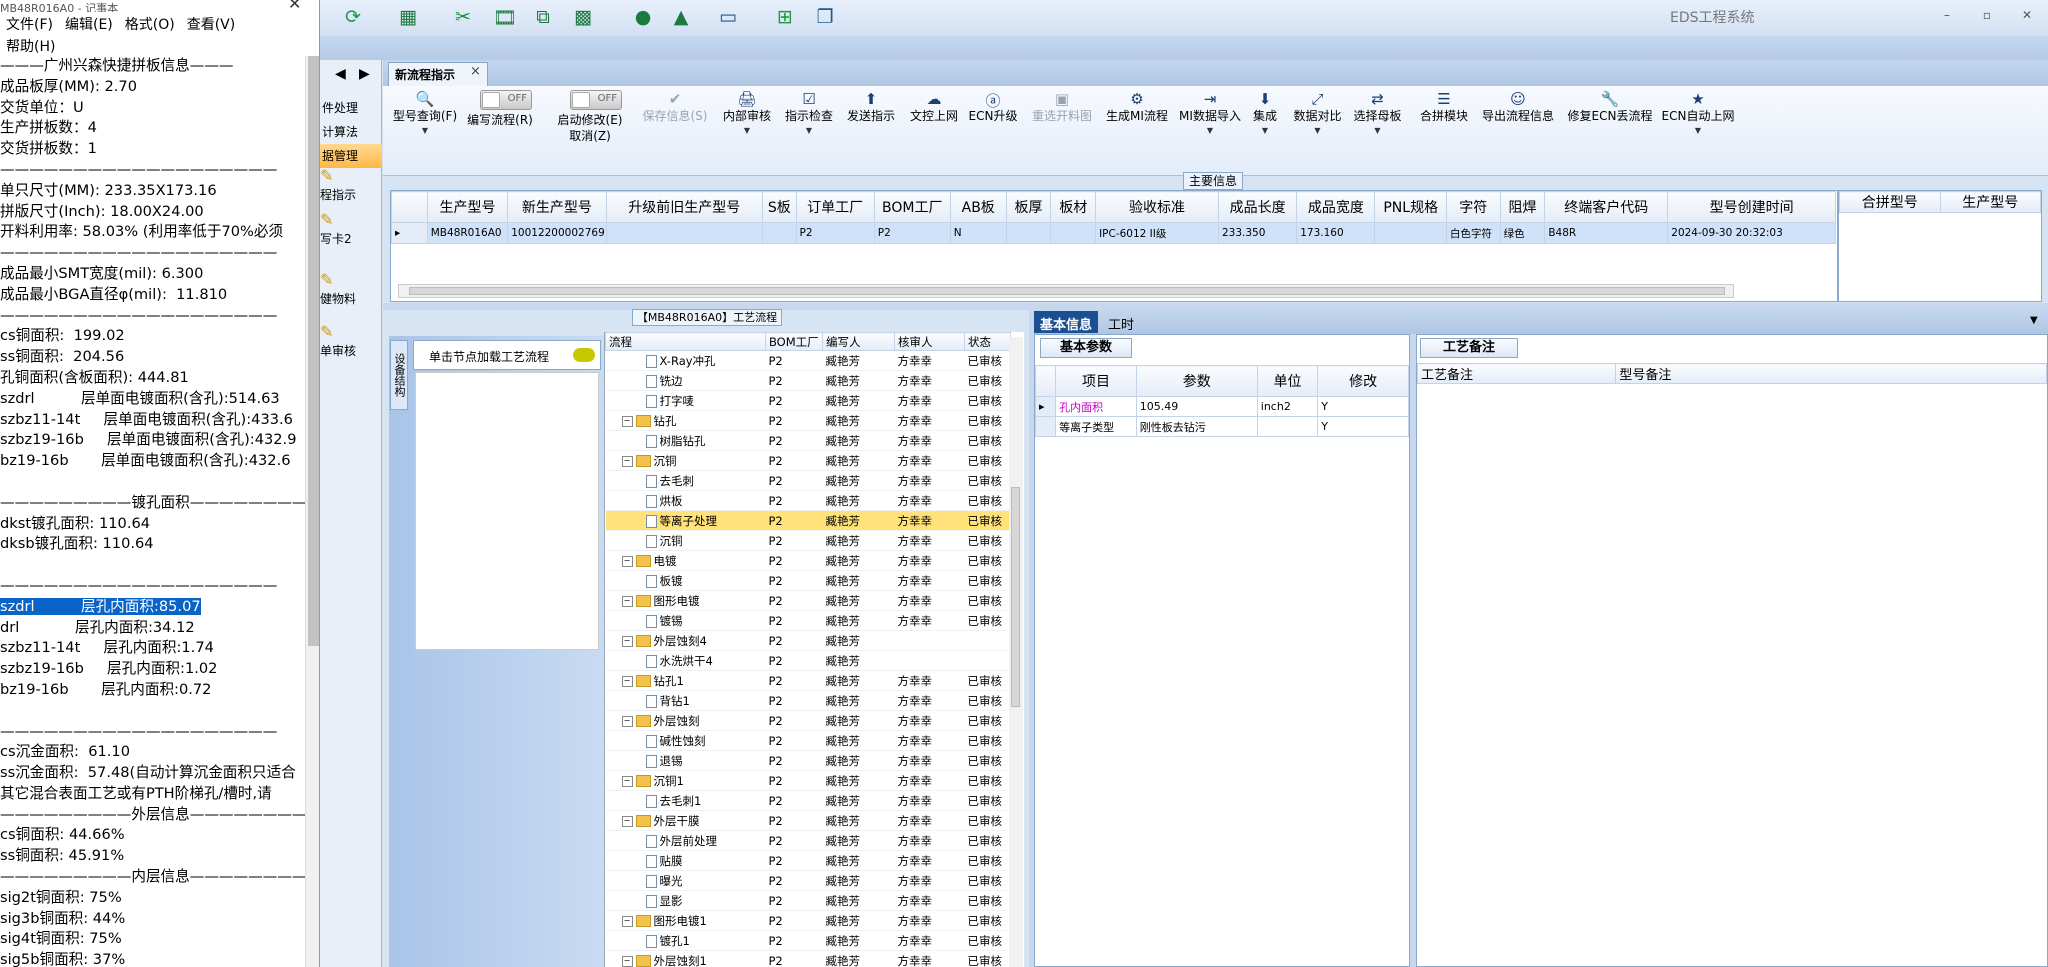 This screenshot has height=967, width=2048. What do you see at coordinates (728, 19) in the screenshot?
I see `monitor-icon: ▭` at bounding box center [728, 19].